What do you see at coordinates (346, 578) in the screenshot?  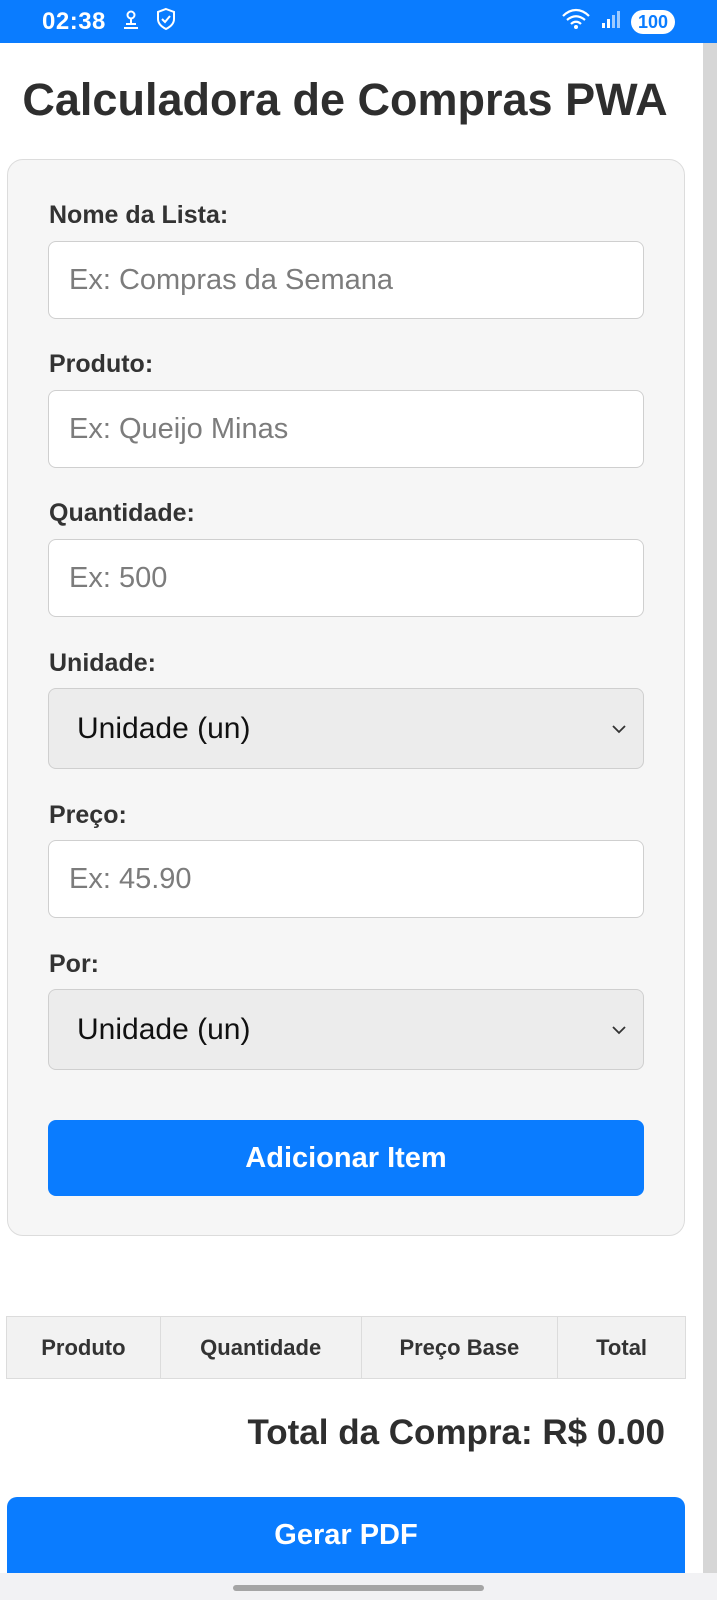 I see `quantity-input` at bounding box center [346, 578].